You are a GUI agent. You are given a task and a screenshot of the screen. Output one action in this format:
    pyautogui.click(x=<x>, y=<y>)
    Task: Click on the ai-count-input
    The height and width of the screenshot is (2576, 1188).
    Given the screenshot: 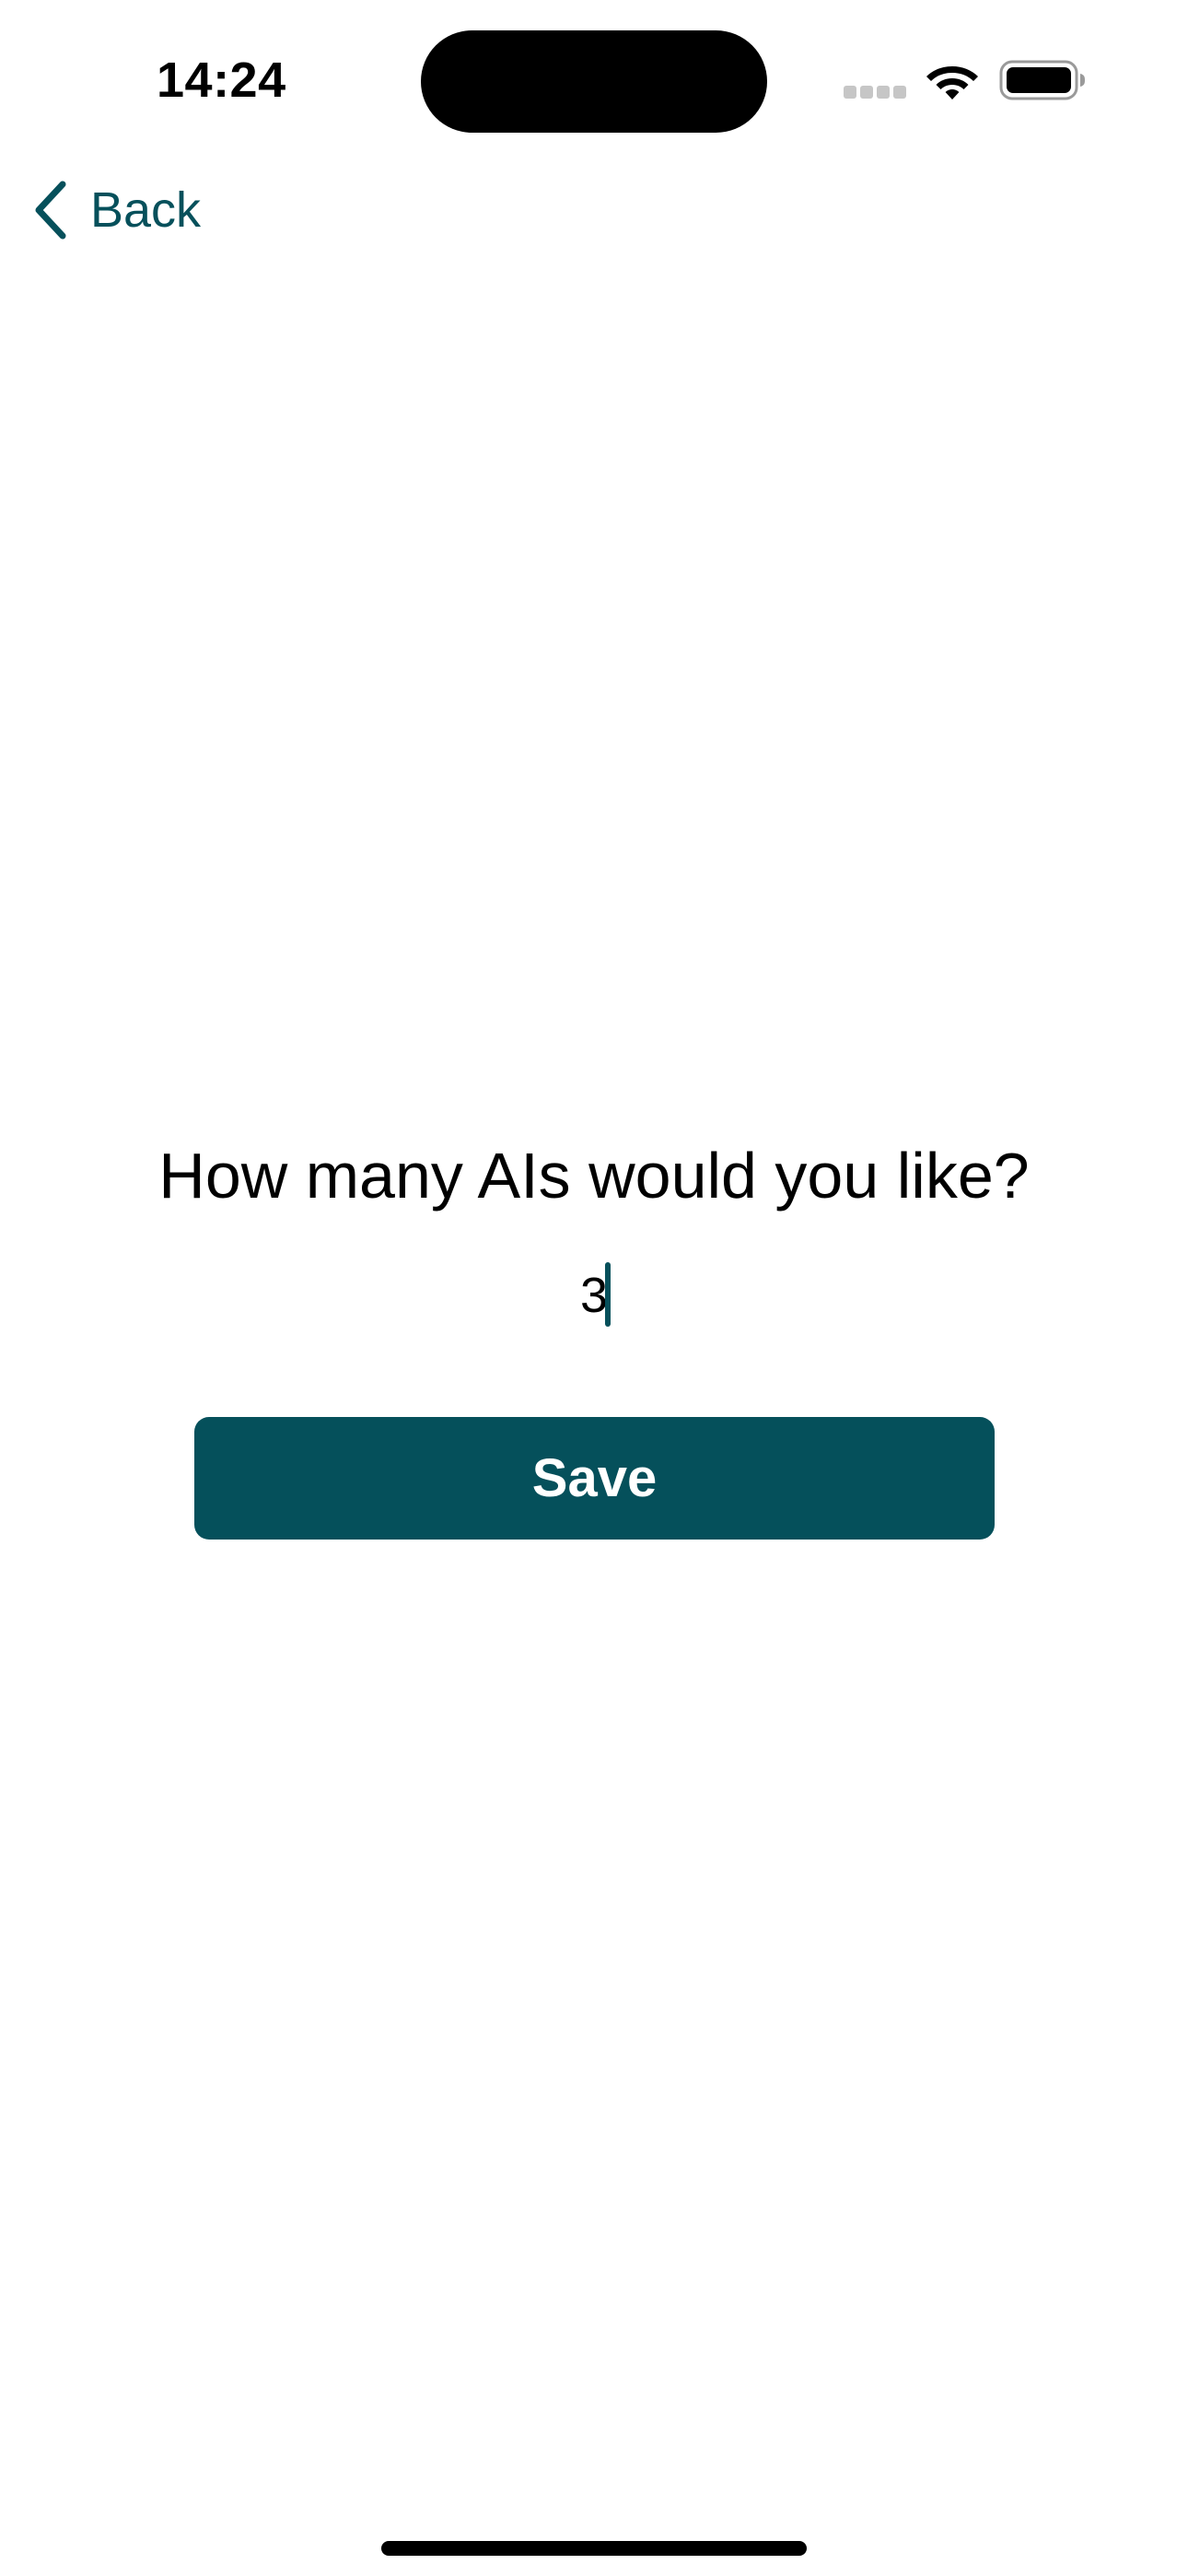 What is the action you would take?
    pyautogui.click(x=594, y=1295)
    